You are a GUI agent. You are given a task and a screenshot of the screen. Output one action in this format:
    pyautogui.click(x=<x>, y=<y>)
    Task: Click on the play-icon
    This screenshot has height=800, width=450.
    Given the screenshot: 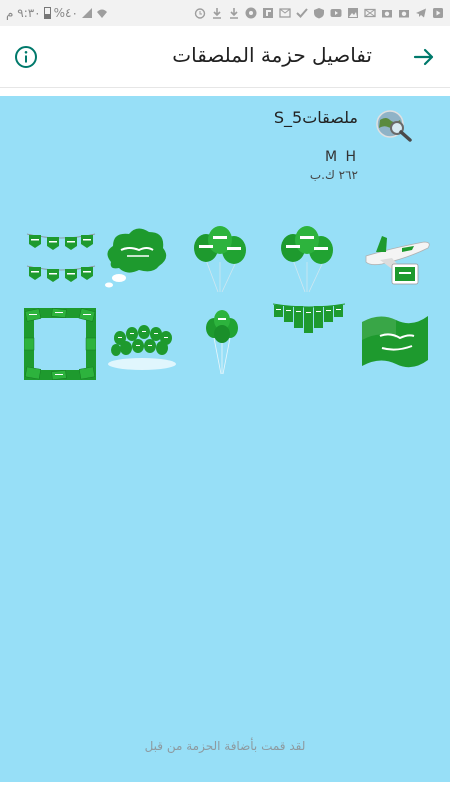 What is the action you would take?
    pyautogui.click(x=438, y=13)
    